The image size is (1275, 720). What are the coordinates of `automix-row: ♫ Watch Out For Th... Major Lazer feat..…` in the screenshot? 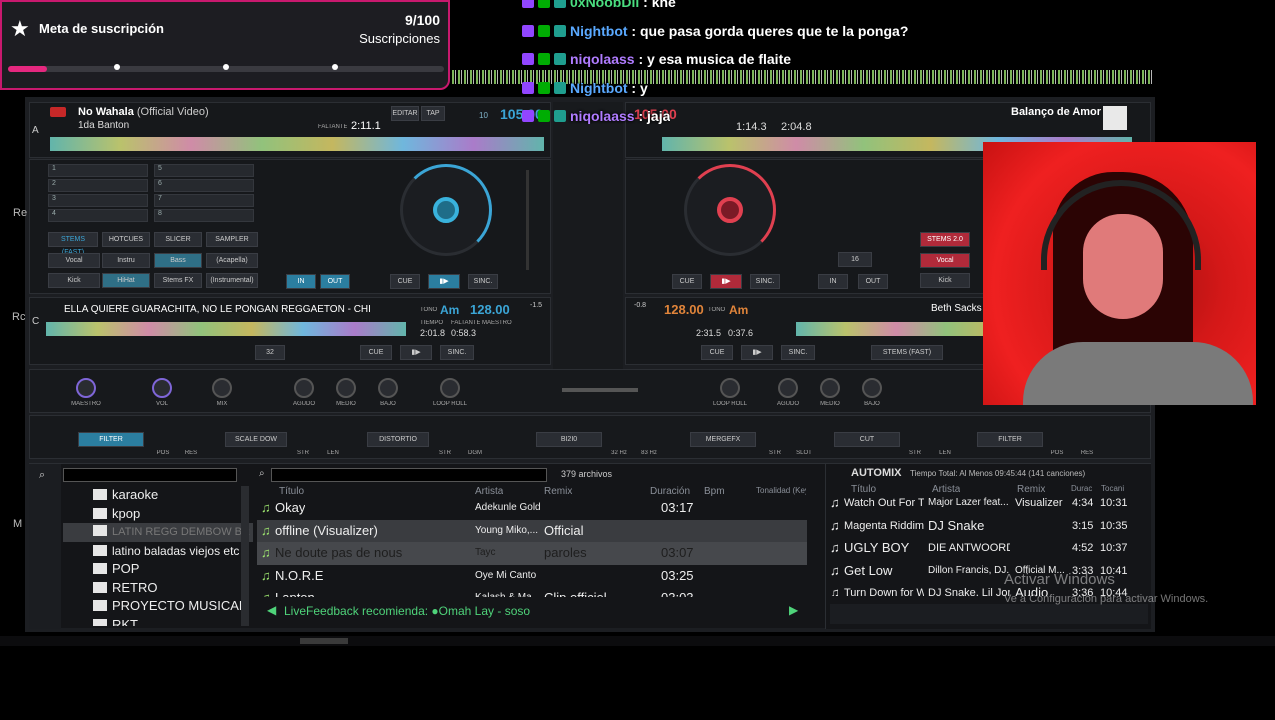 It's located at (980, 503).